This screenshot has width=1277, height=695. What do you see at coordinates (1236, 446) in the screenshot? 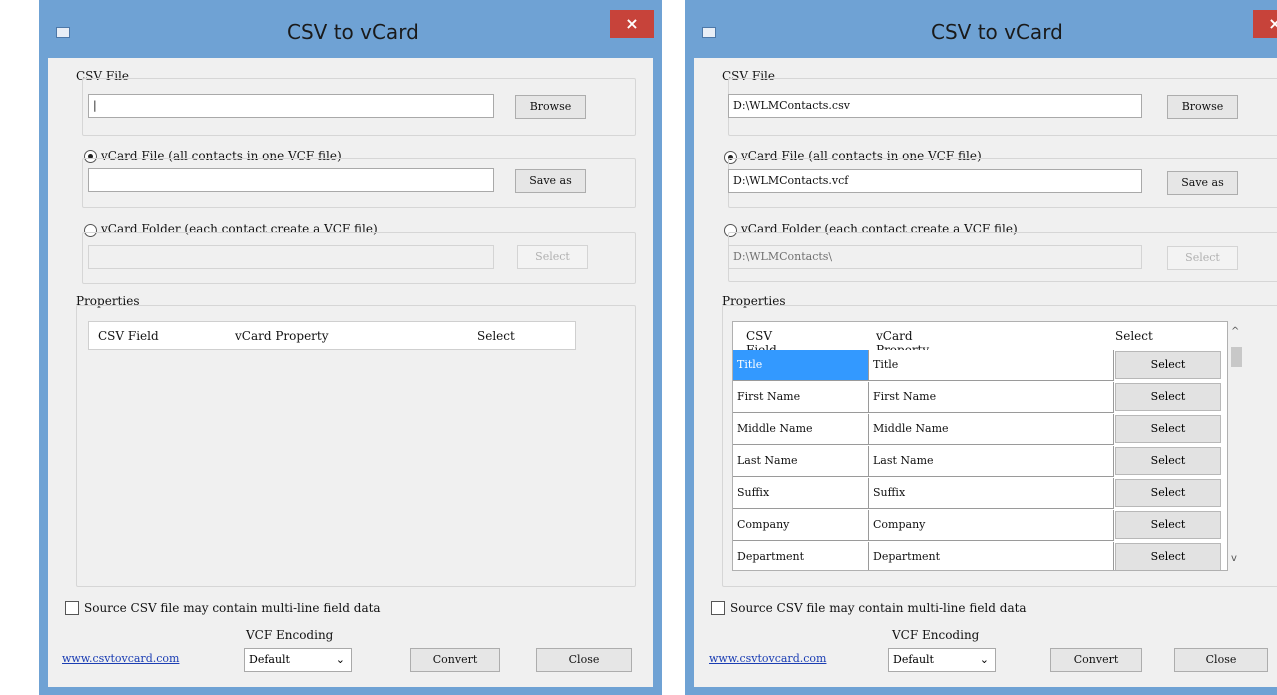
I see `grid-scrollbar: ^ v` at bounding box center [1236, 446].